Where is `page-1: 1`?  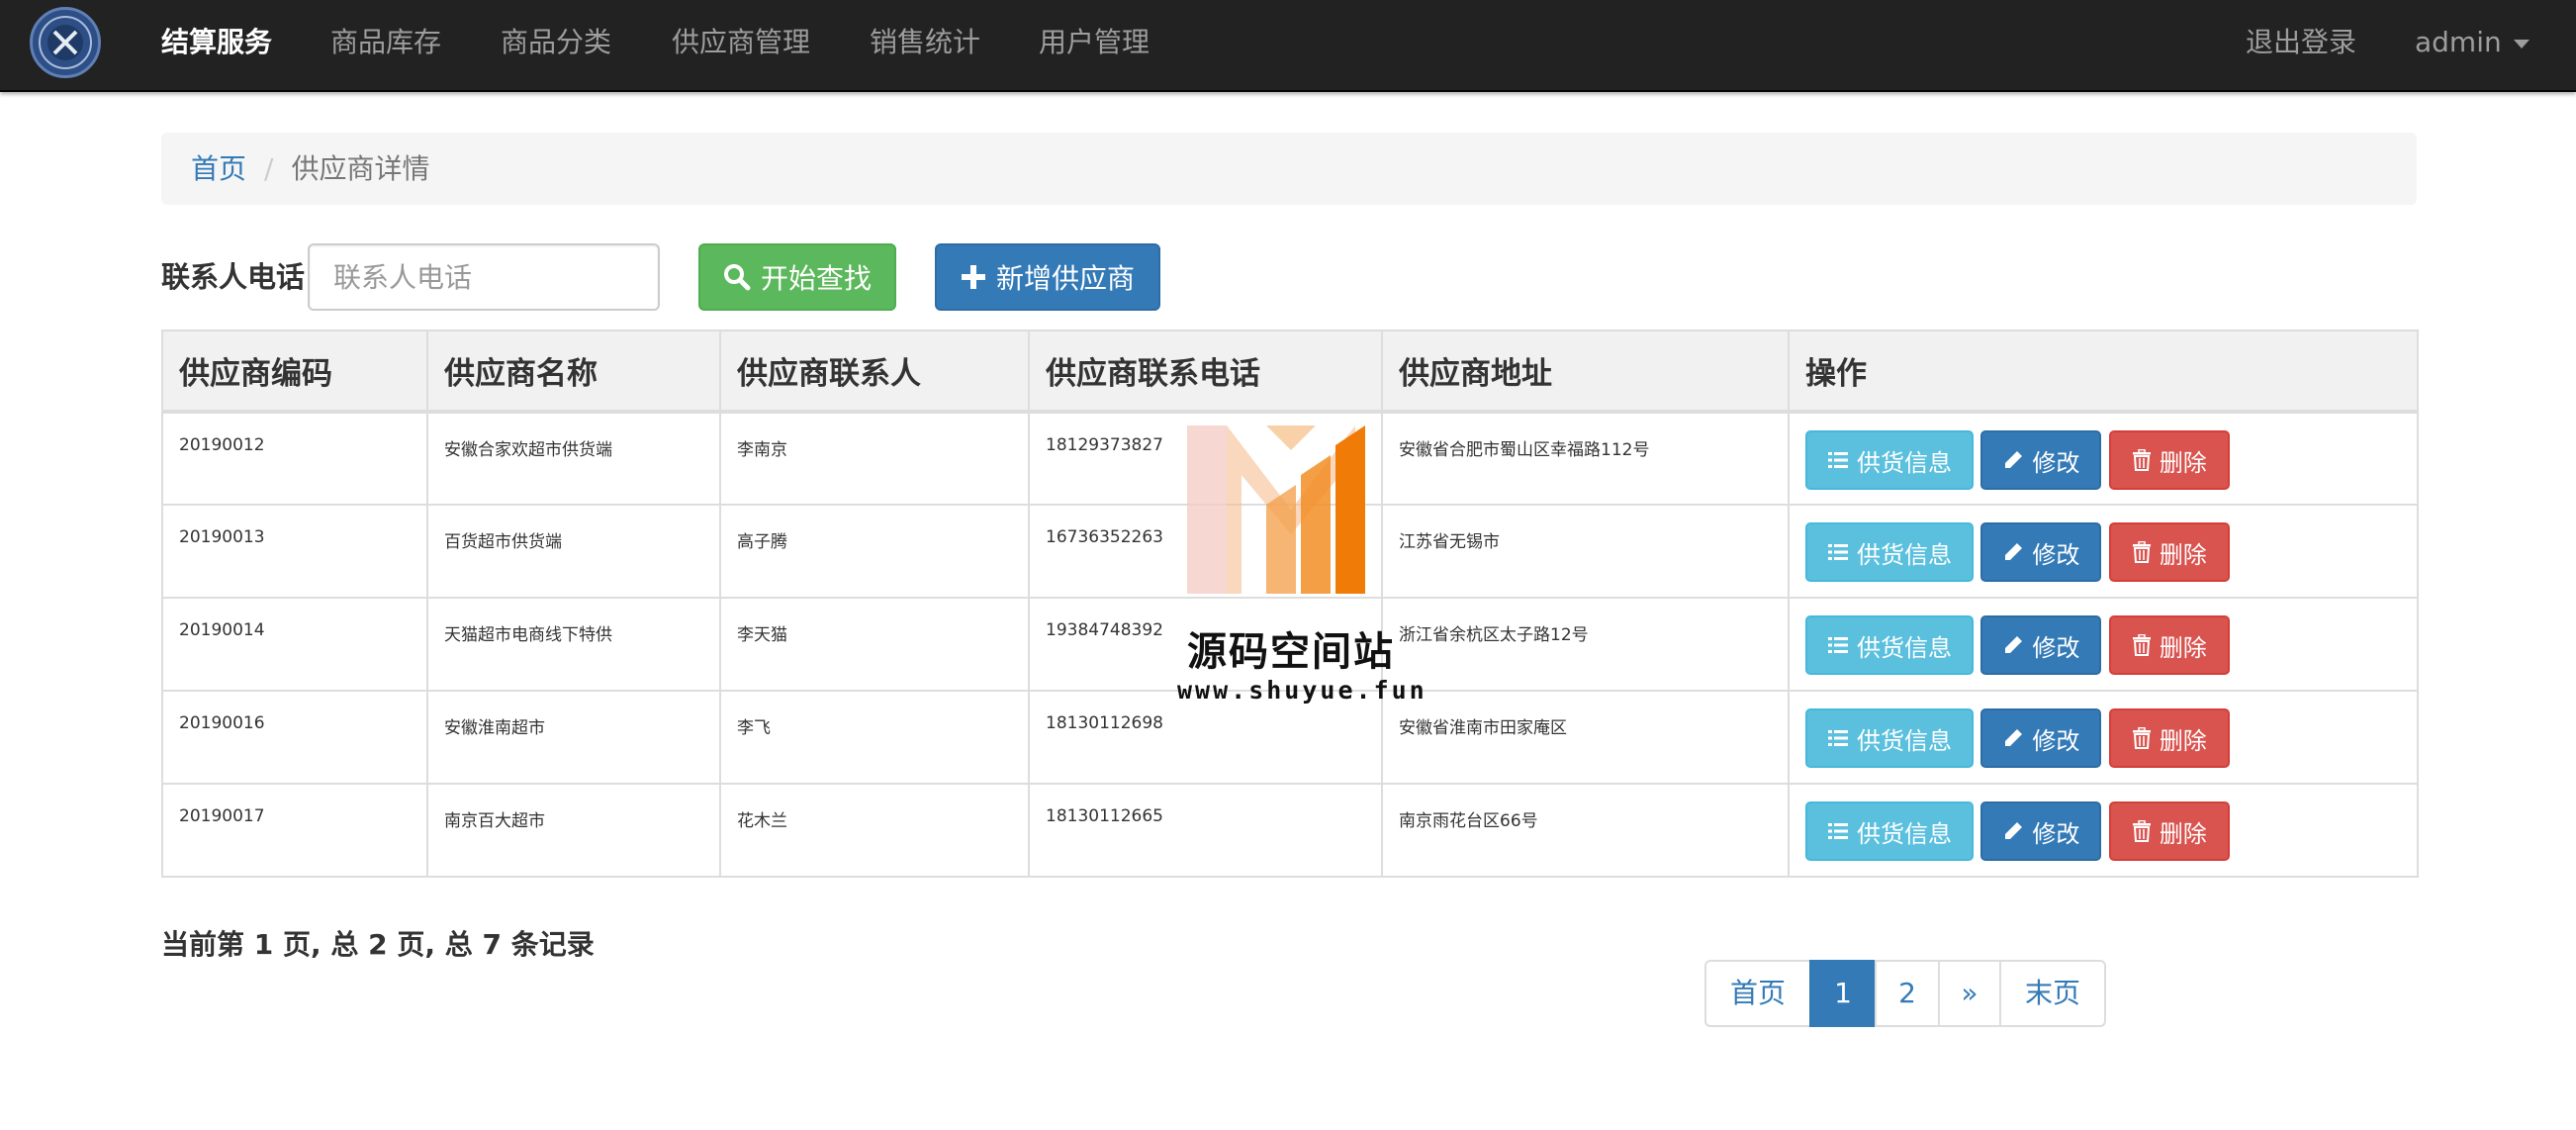
page-1: 1 is located at coordinates (1843, 993).